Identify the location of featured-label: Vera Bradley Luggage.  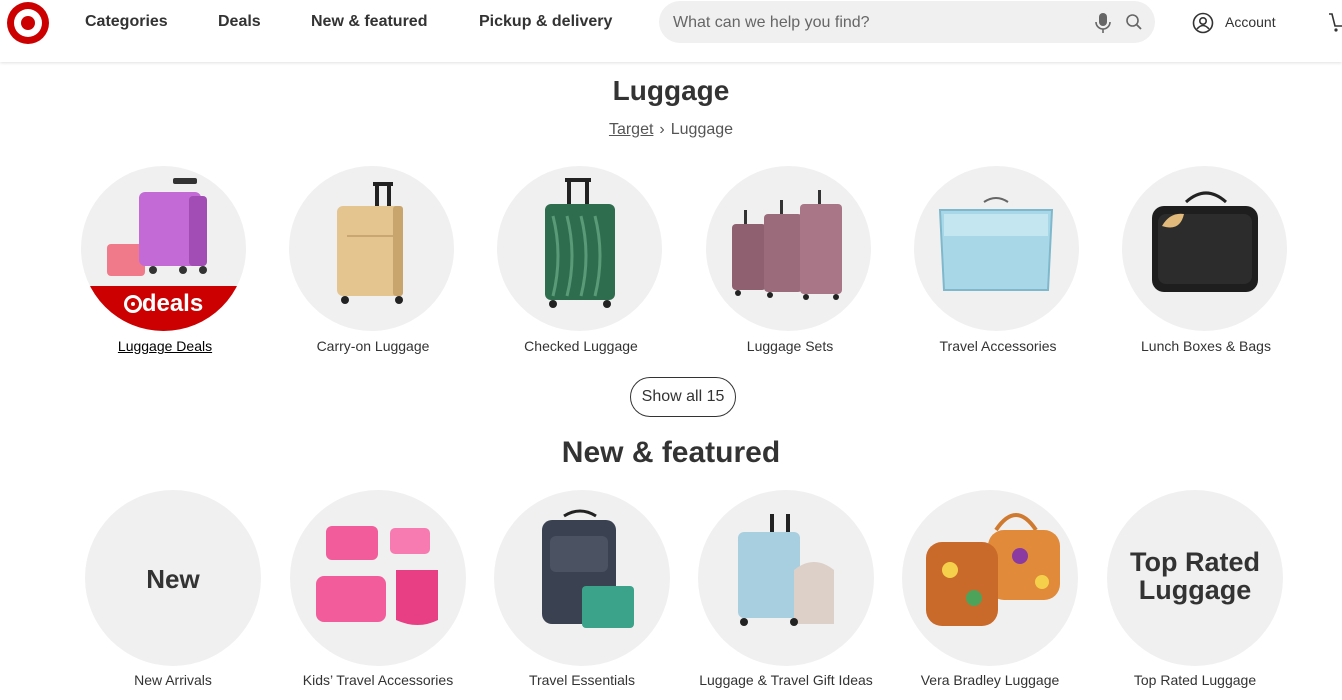
(990, 680).